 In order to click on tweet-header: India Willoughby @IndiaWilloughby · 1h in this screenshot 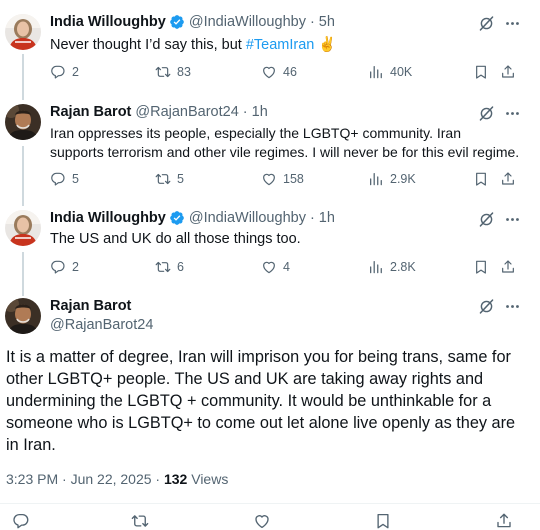, I will do `click(192, 218)`.